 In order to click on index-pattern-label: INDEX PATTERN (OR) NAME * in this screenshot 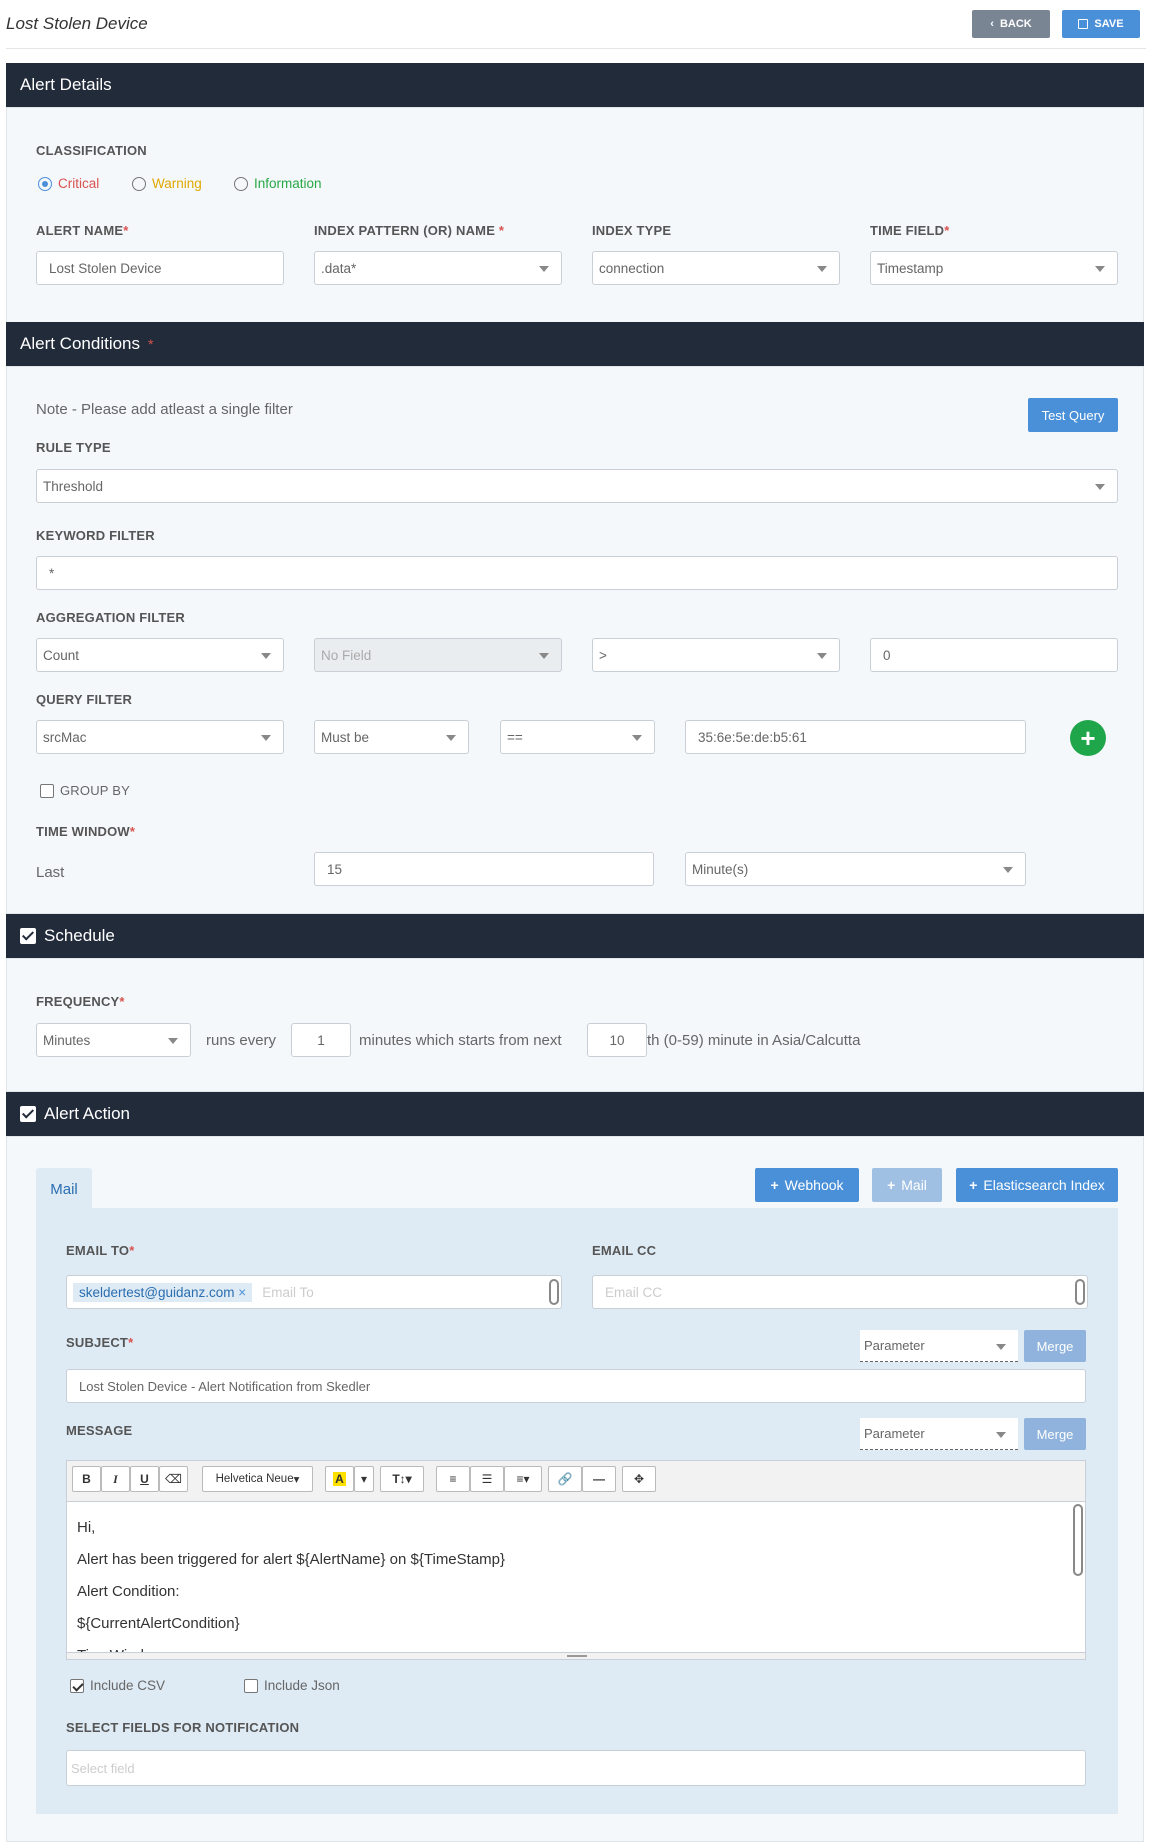, I will do `click(409, 230)`.